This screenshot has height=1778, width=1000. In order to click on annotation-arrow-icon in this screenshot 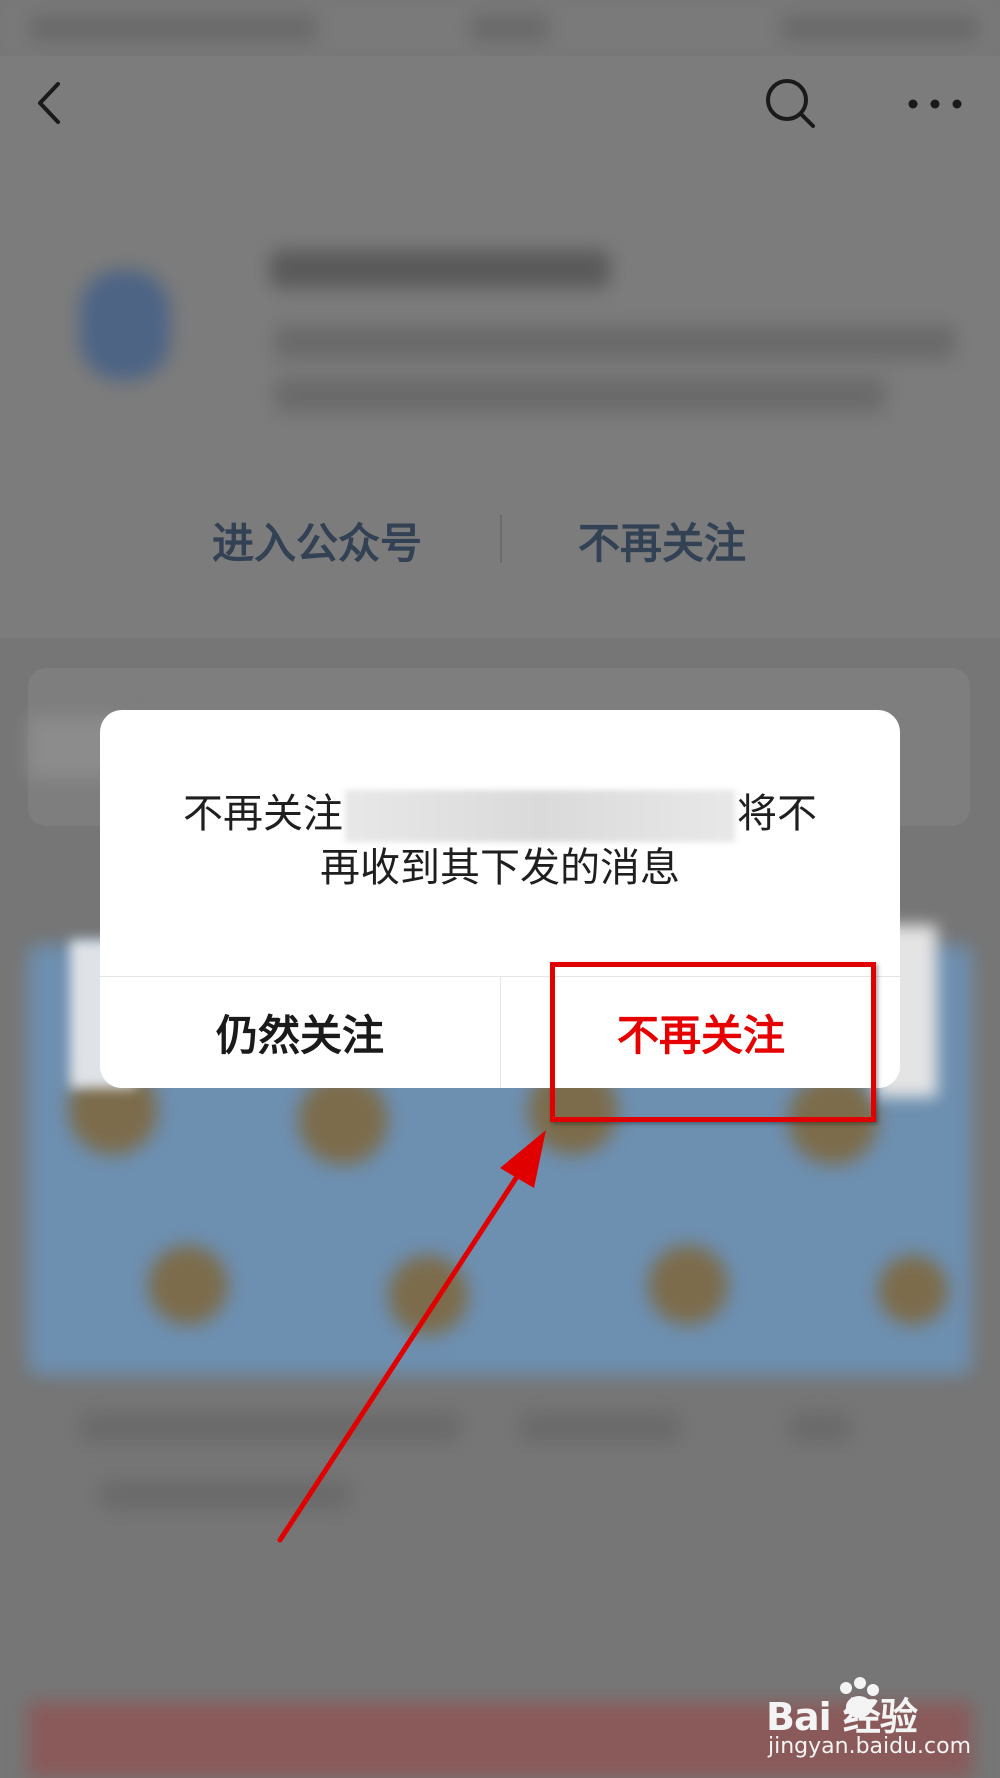, I will do `click(411, 1336)`.